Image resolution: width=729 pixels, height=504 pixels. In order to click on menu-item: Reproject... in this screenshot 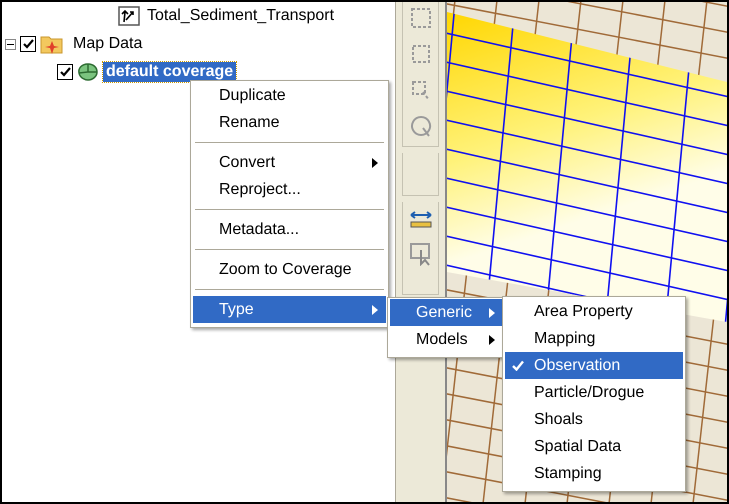, I will do `click(289, 189)`.